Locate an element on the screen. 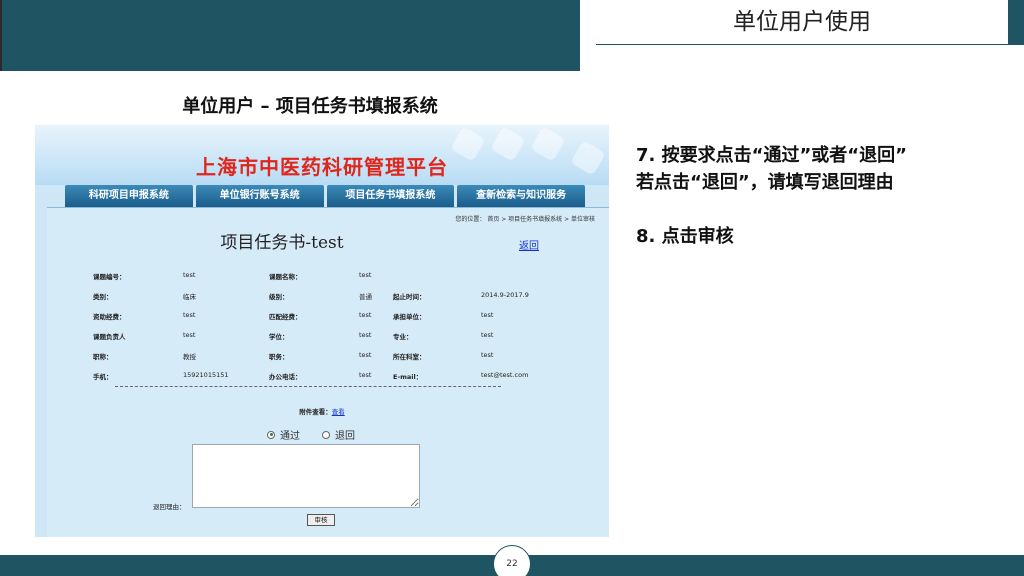  field-label-code: 课题编号： is located at coordinates (109, 277).